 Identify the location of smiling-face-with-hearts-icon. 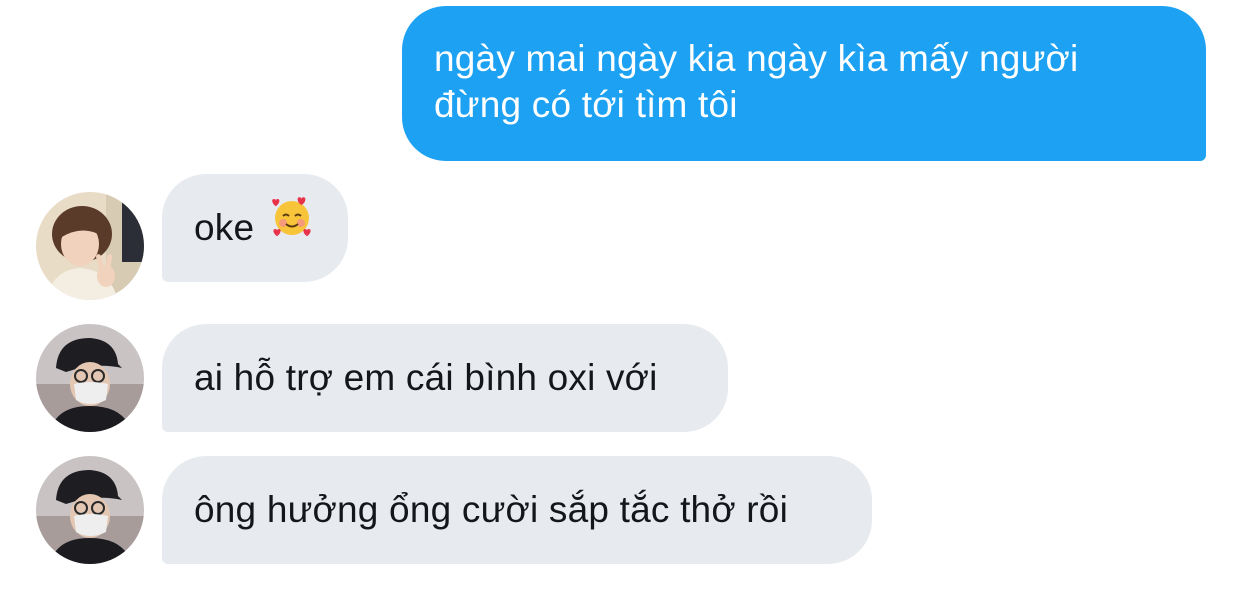
(292, 226).